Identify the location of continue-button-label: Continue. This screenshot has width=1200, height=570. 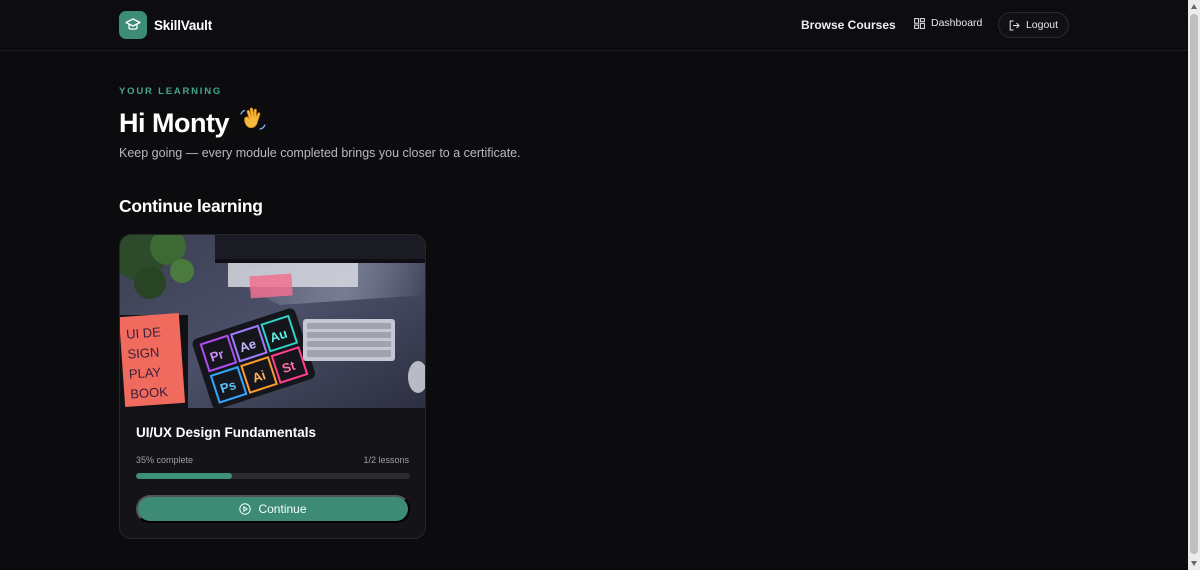
(282, 509).